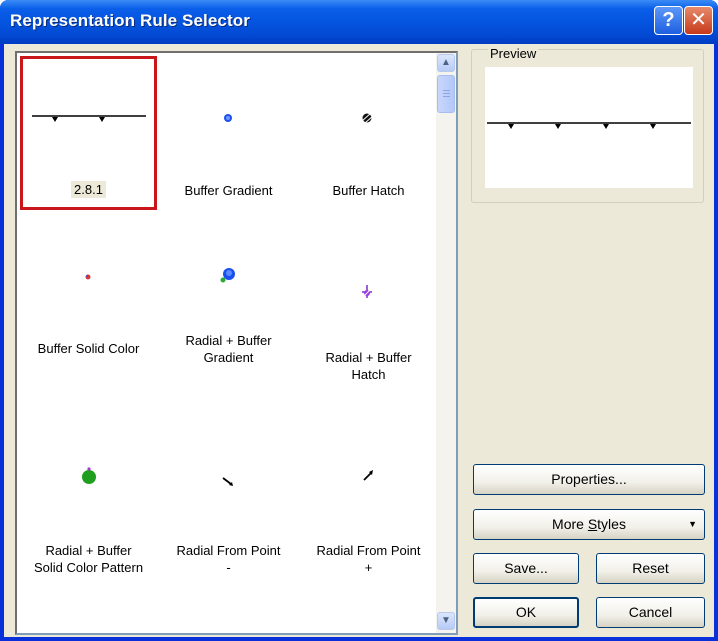 This screenshot has height=641, width=718. I want to click on rule-tile-radial-from-point-minus: Radial From Point -, so click(228, 511).